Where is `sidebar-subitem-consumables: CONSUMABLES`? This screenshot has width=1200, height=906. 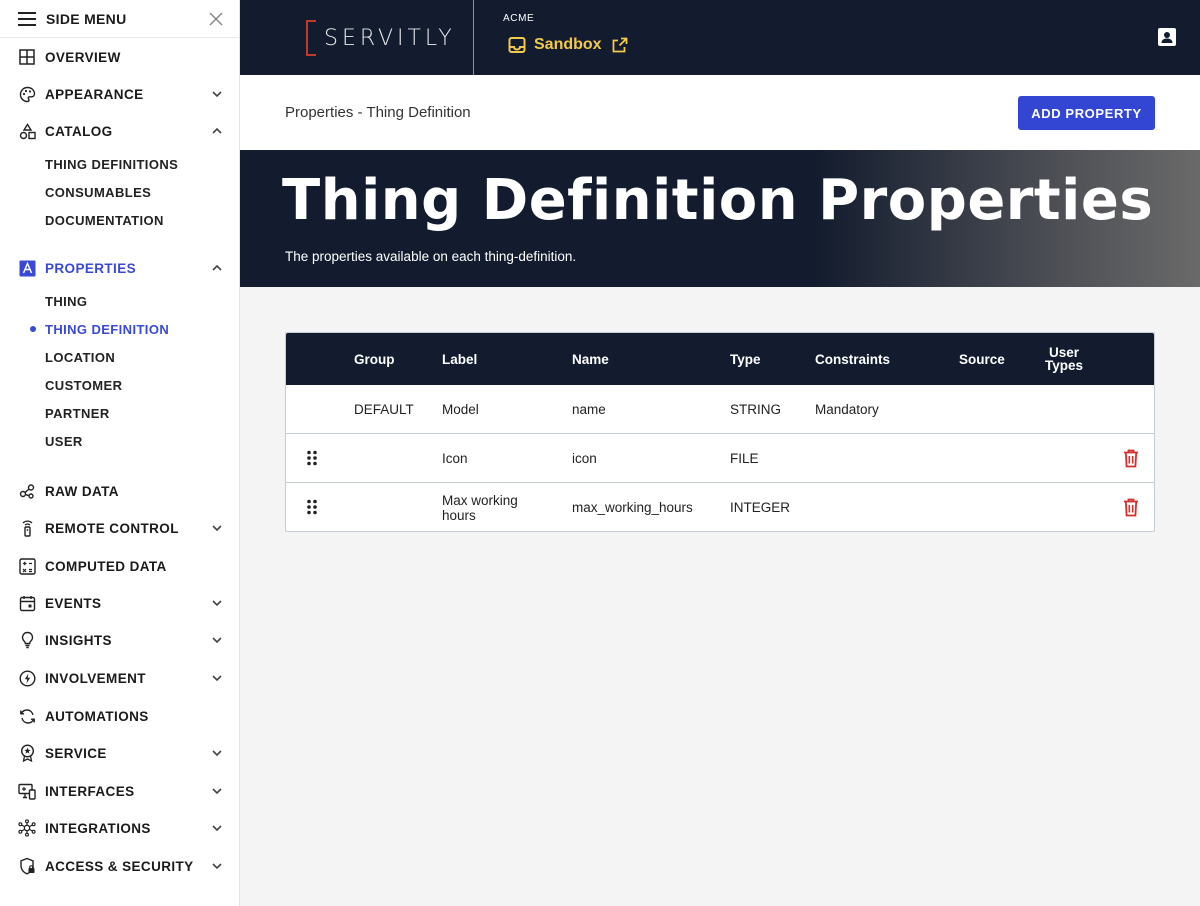
sidebar-subitem-consumables: CONSUMABLES is located at coordinates (98, 192).